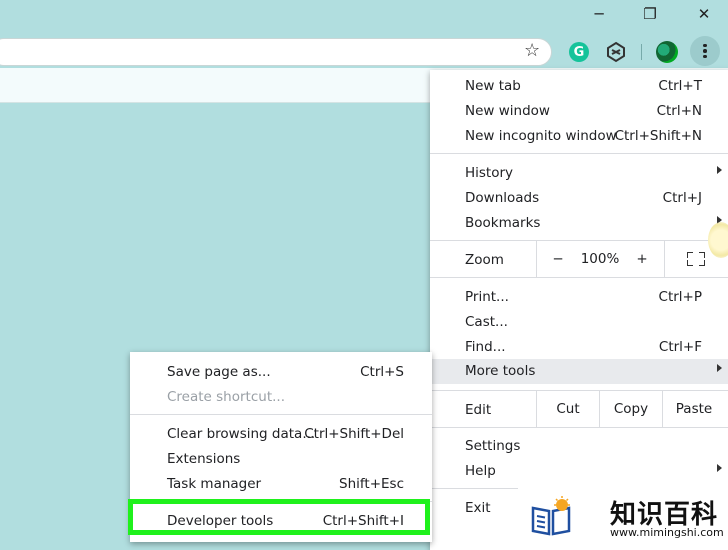  I want to click on menu-item-shortcut: Ctrl+P, so click(680, 297).